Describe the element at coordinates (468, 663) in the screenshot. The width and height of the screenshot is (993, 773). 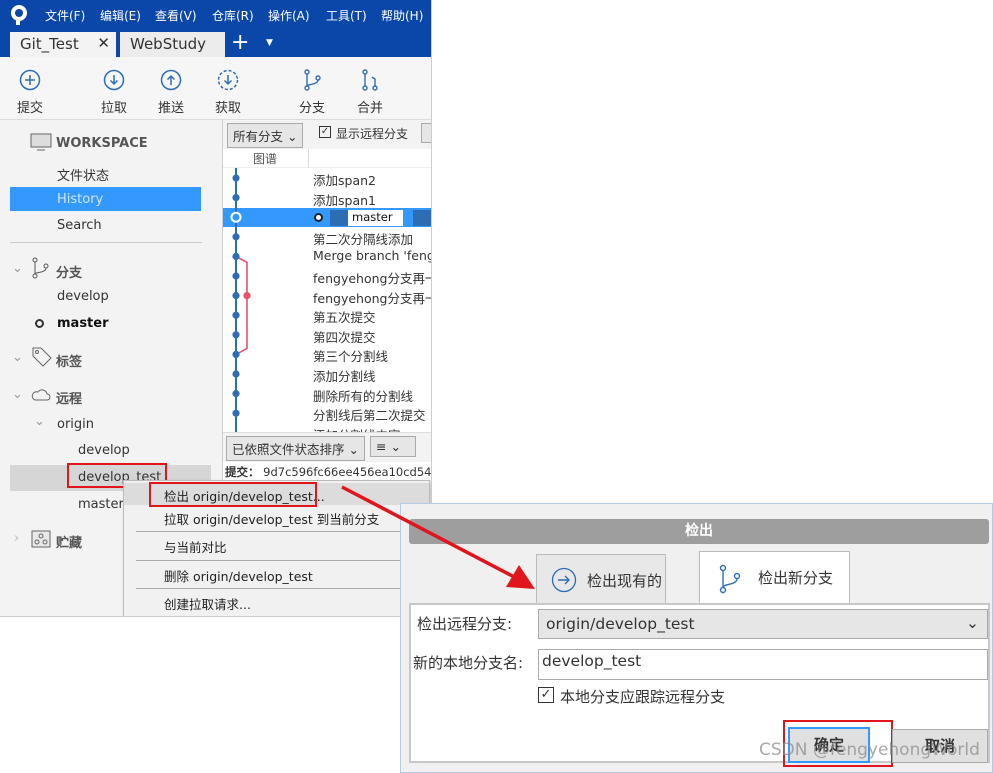
I see `local-branch-label: 新的本地分支名:` at that location.